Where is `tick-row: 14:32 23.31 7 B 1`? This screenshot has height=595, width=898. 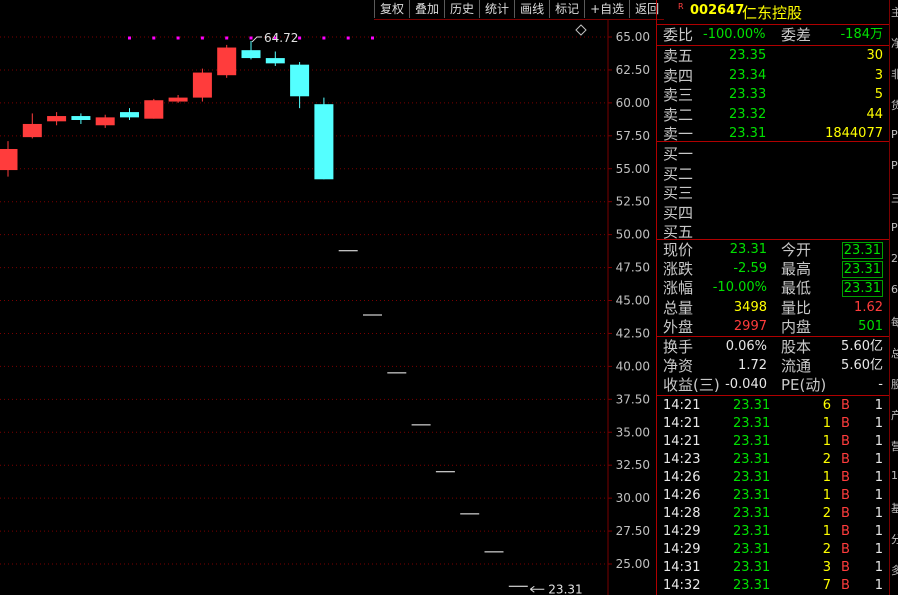 tick-row: 14:32 23.31 7 B 1 is located at coordinates (773, 586).